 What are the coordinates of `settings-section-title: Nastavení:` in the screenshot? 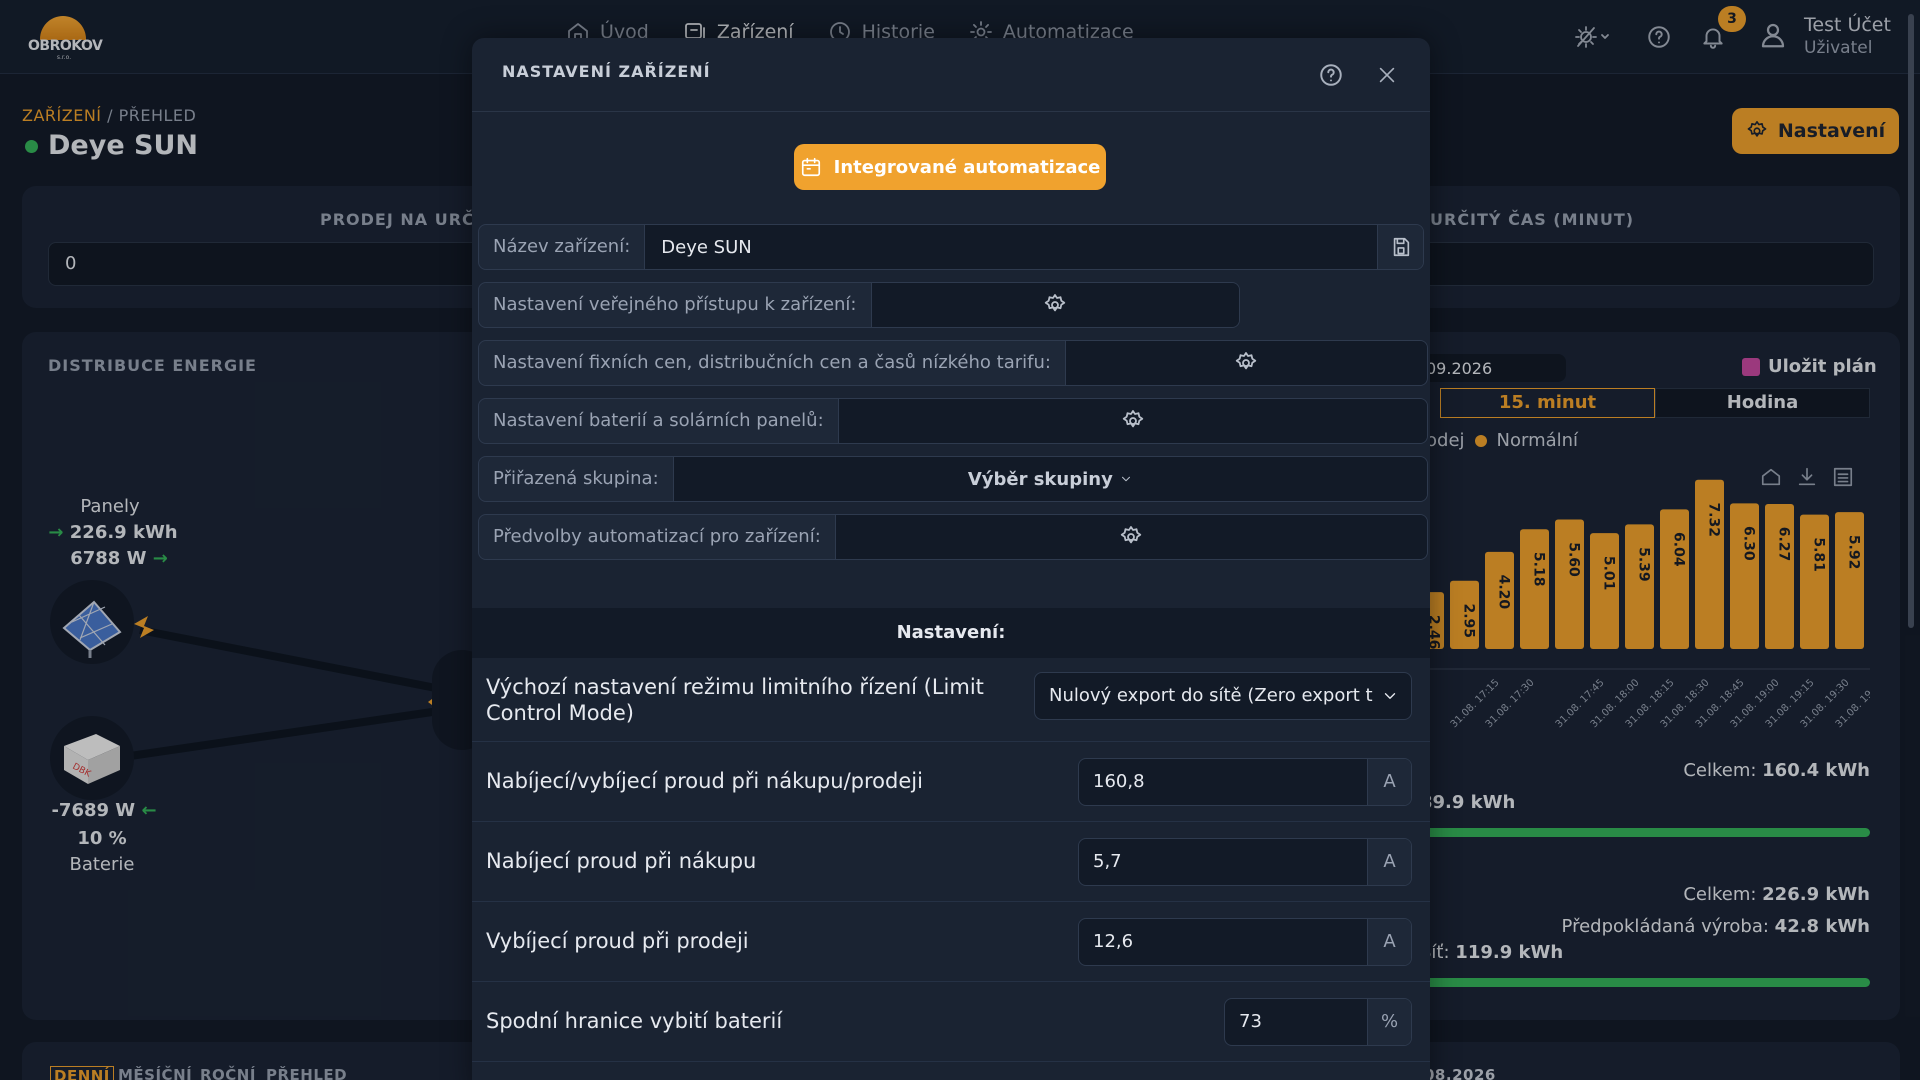 It's located at (951, 633).